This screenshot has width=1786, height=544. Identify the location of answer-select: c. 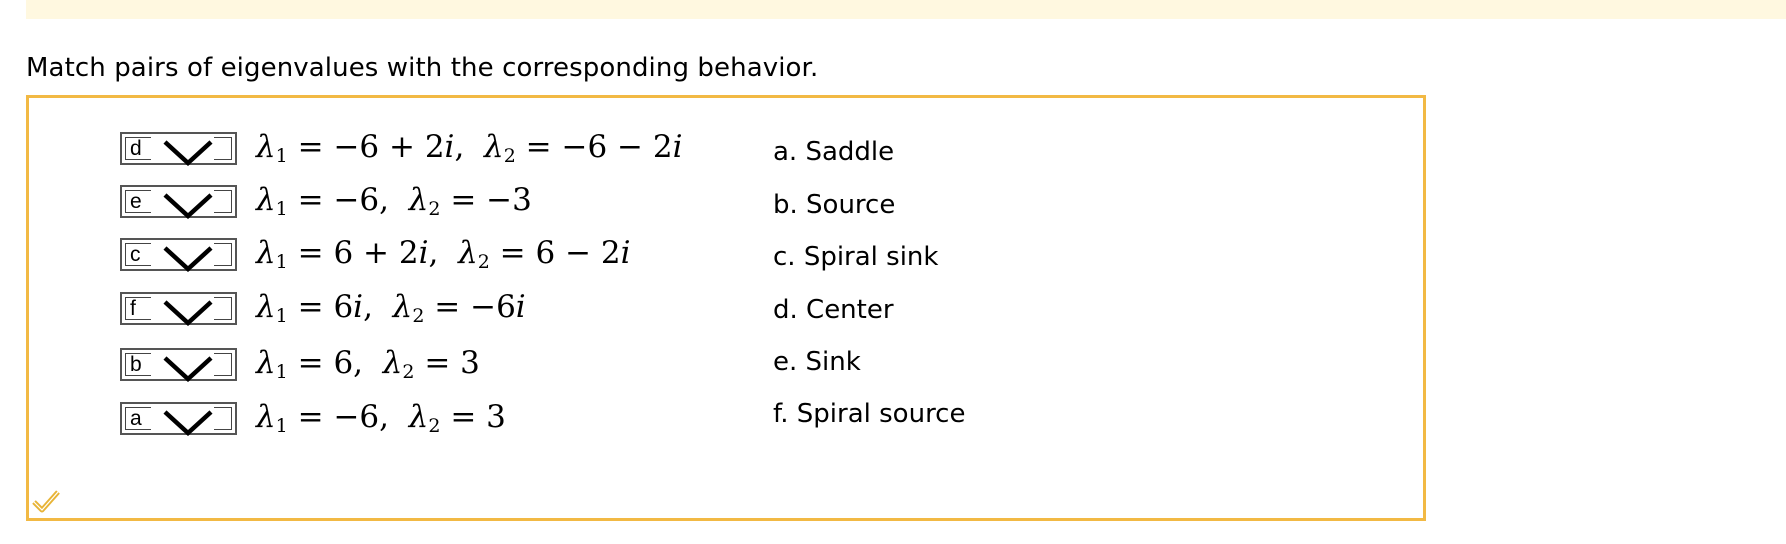
(178, 254).